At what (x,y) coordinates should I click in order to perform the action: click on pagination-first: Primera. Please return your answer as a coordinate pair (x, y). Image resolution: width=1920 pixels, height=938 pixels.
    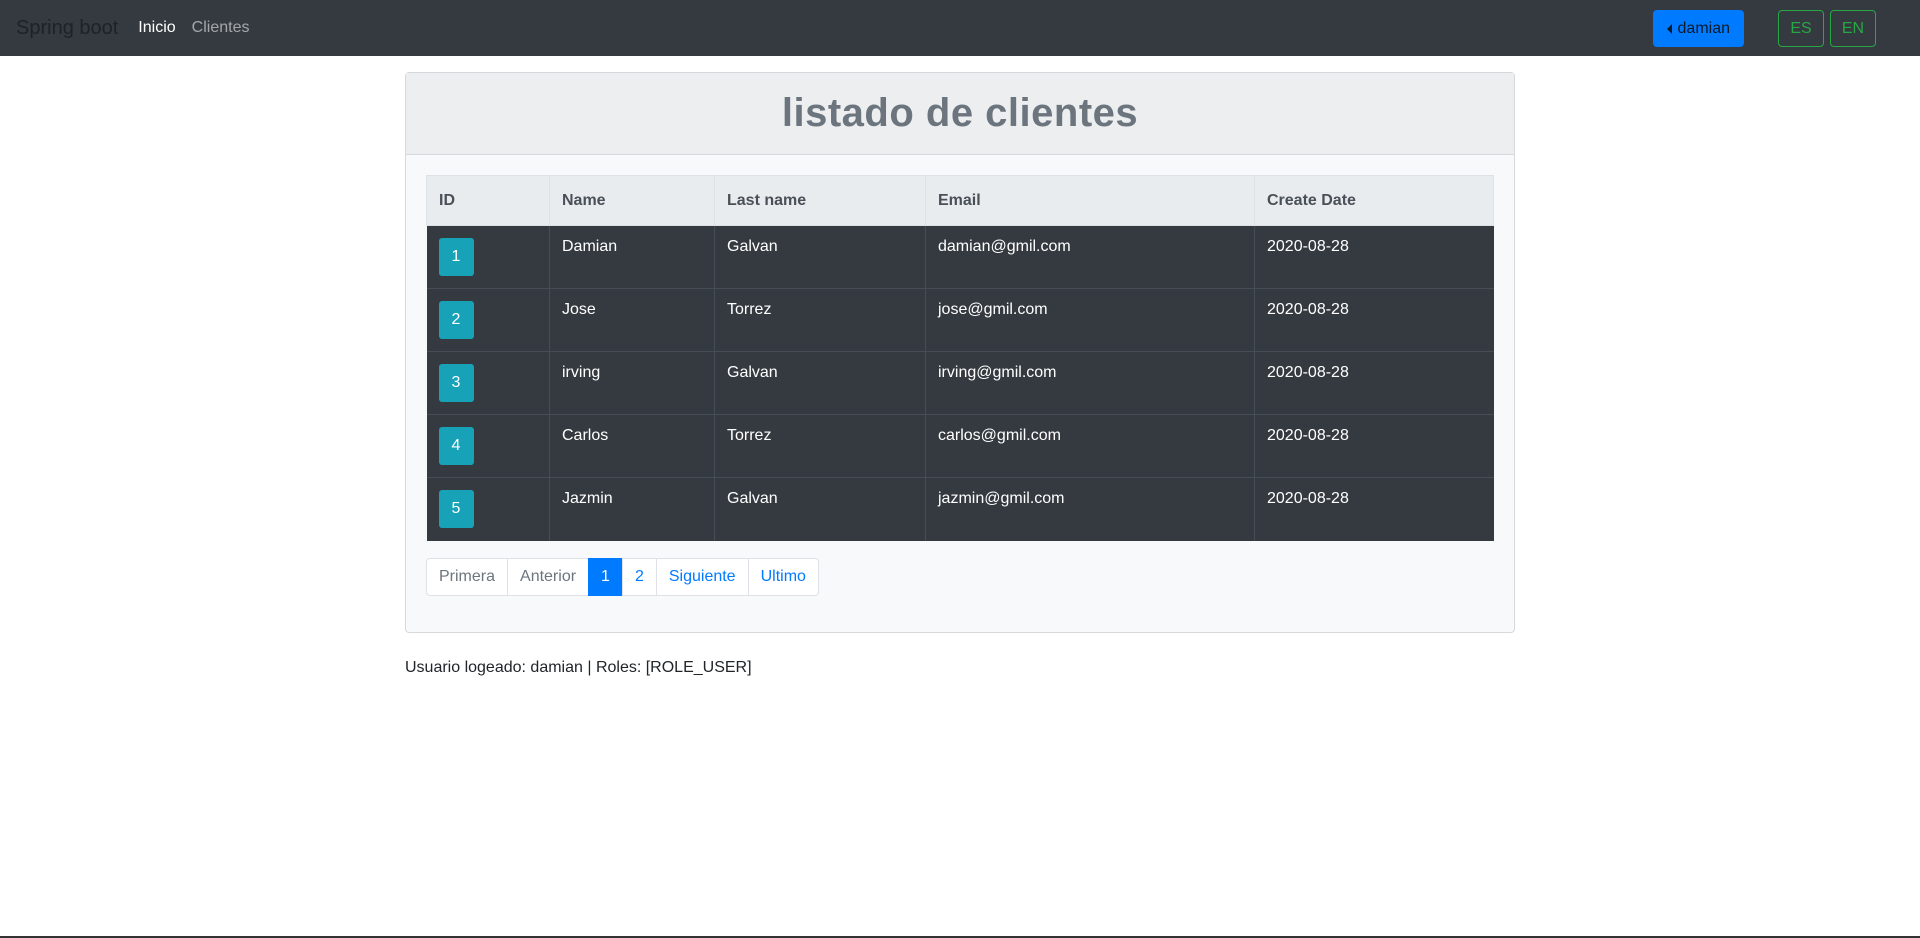
    Looking at the image, I should click on (467, 576).